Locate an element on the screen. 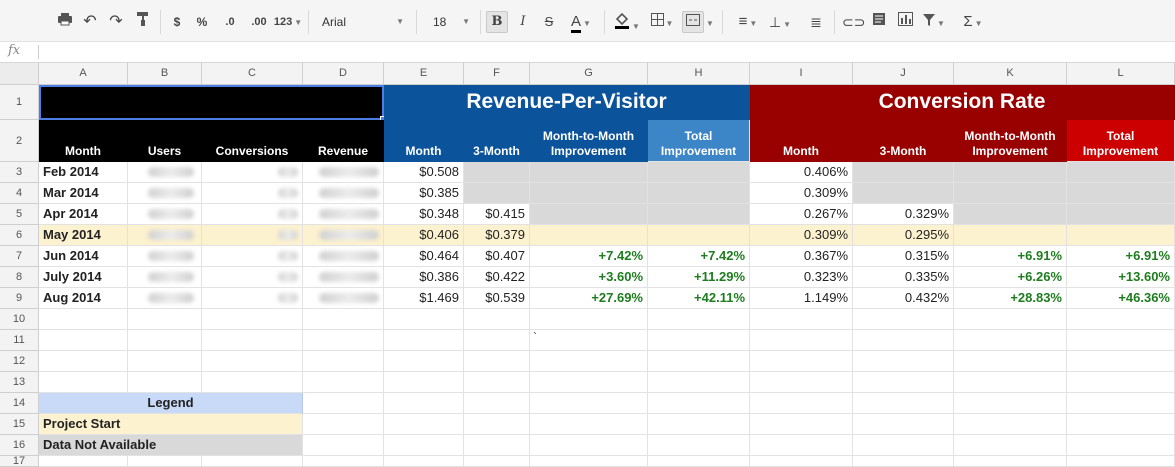 The height and width of the screenshot is (467, 1175). font-family-select: Arial ▼ is located at coordinates (362, 22).